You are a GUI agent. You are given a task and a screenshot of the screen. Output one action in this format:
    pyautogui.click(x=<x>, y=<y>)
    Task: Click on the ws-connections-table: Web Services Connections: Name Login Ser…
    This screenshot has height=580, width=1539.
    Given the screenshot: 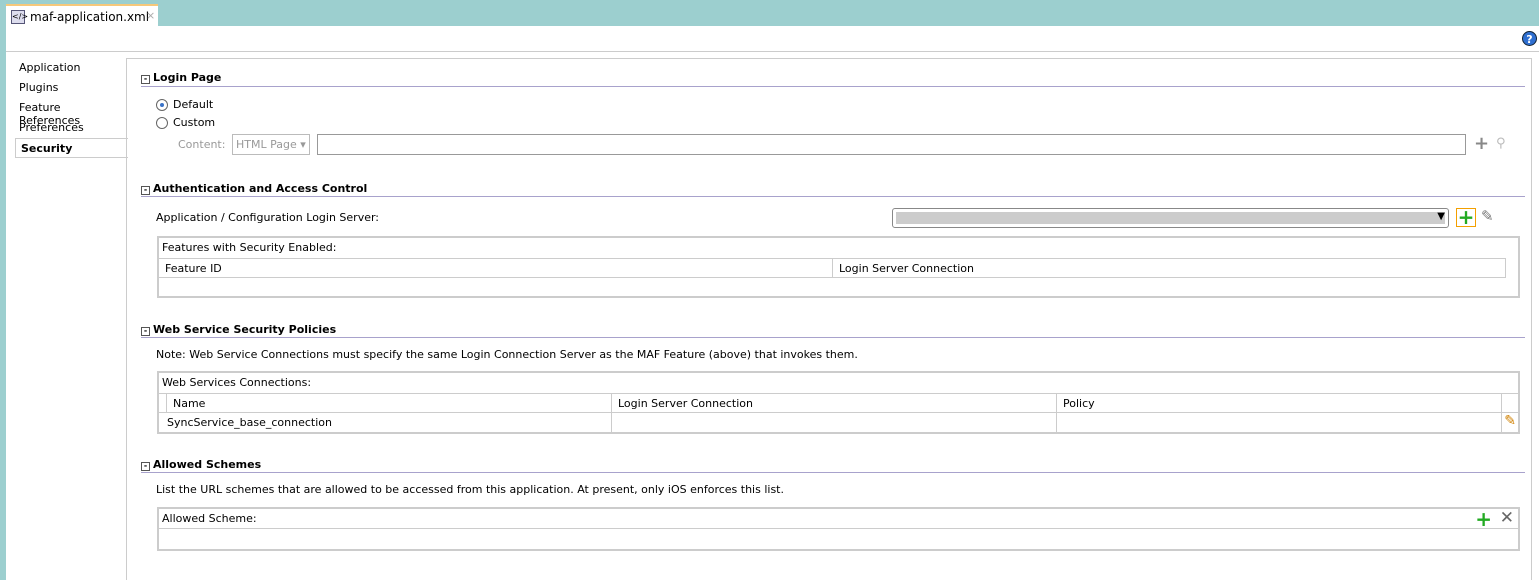 What is the action you would take?
    pyautogui.click(x=838, y=402)
    